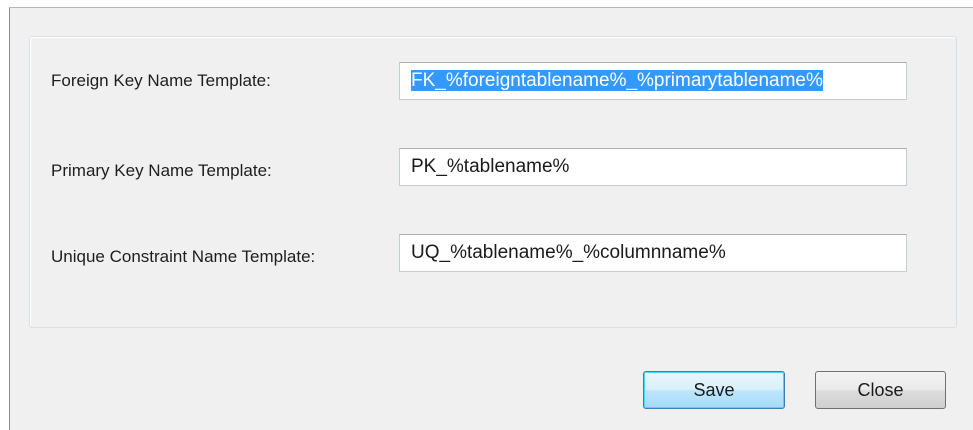 Image resolution: width=973 pixels, height=430 pixels. I want to click on foreign-key-template-value: FK_%foreigntablename%_%primarytablename%, so click(617, 80).